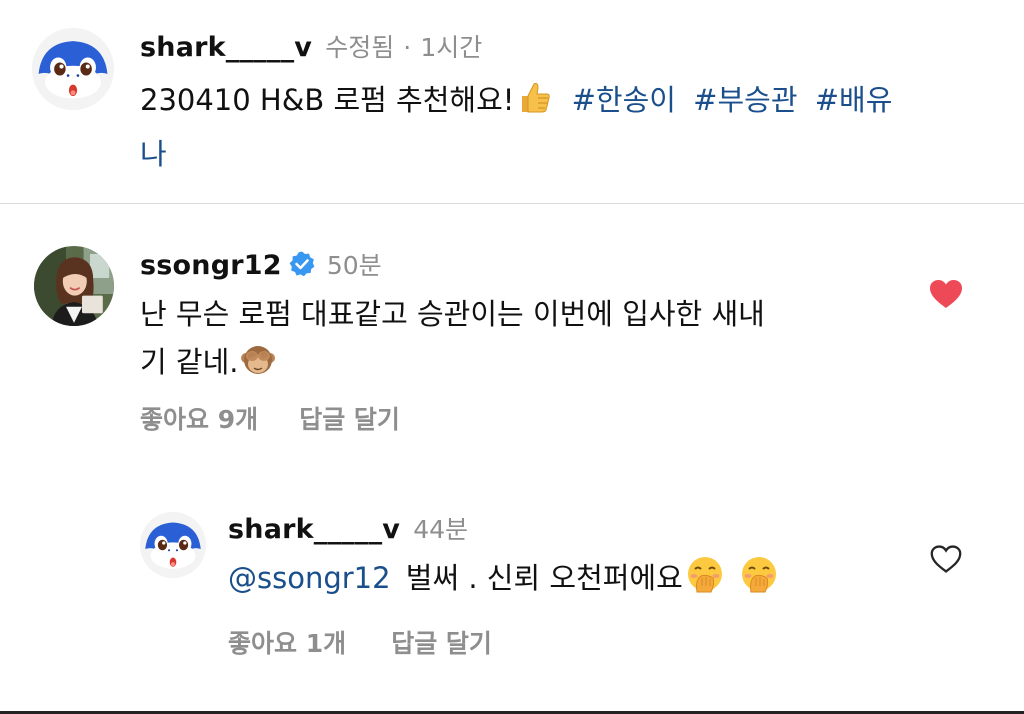 The image size is (1024, 714). What do you see at coordinates (745, 100) in the screenshot?
I see `hashtag: #부승관` at bounding box center [745, 100].